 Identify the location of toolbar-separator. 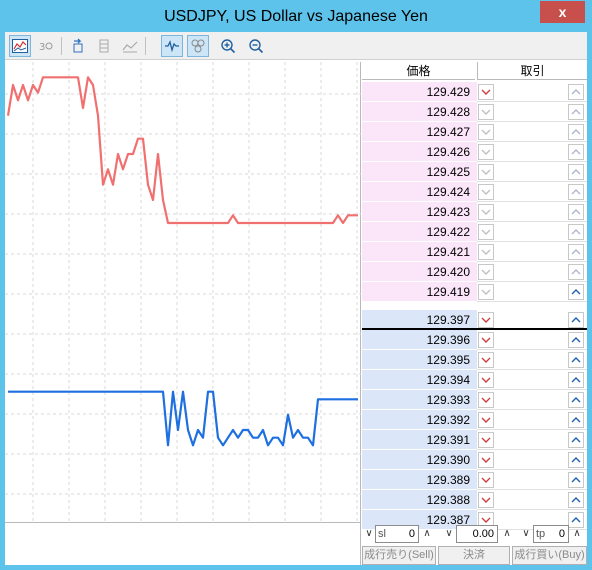
(145, 46).